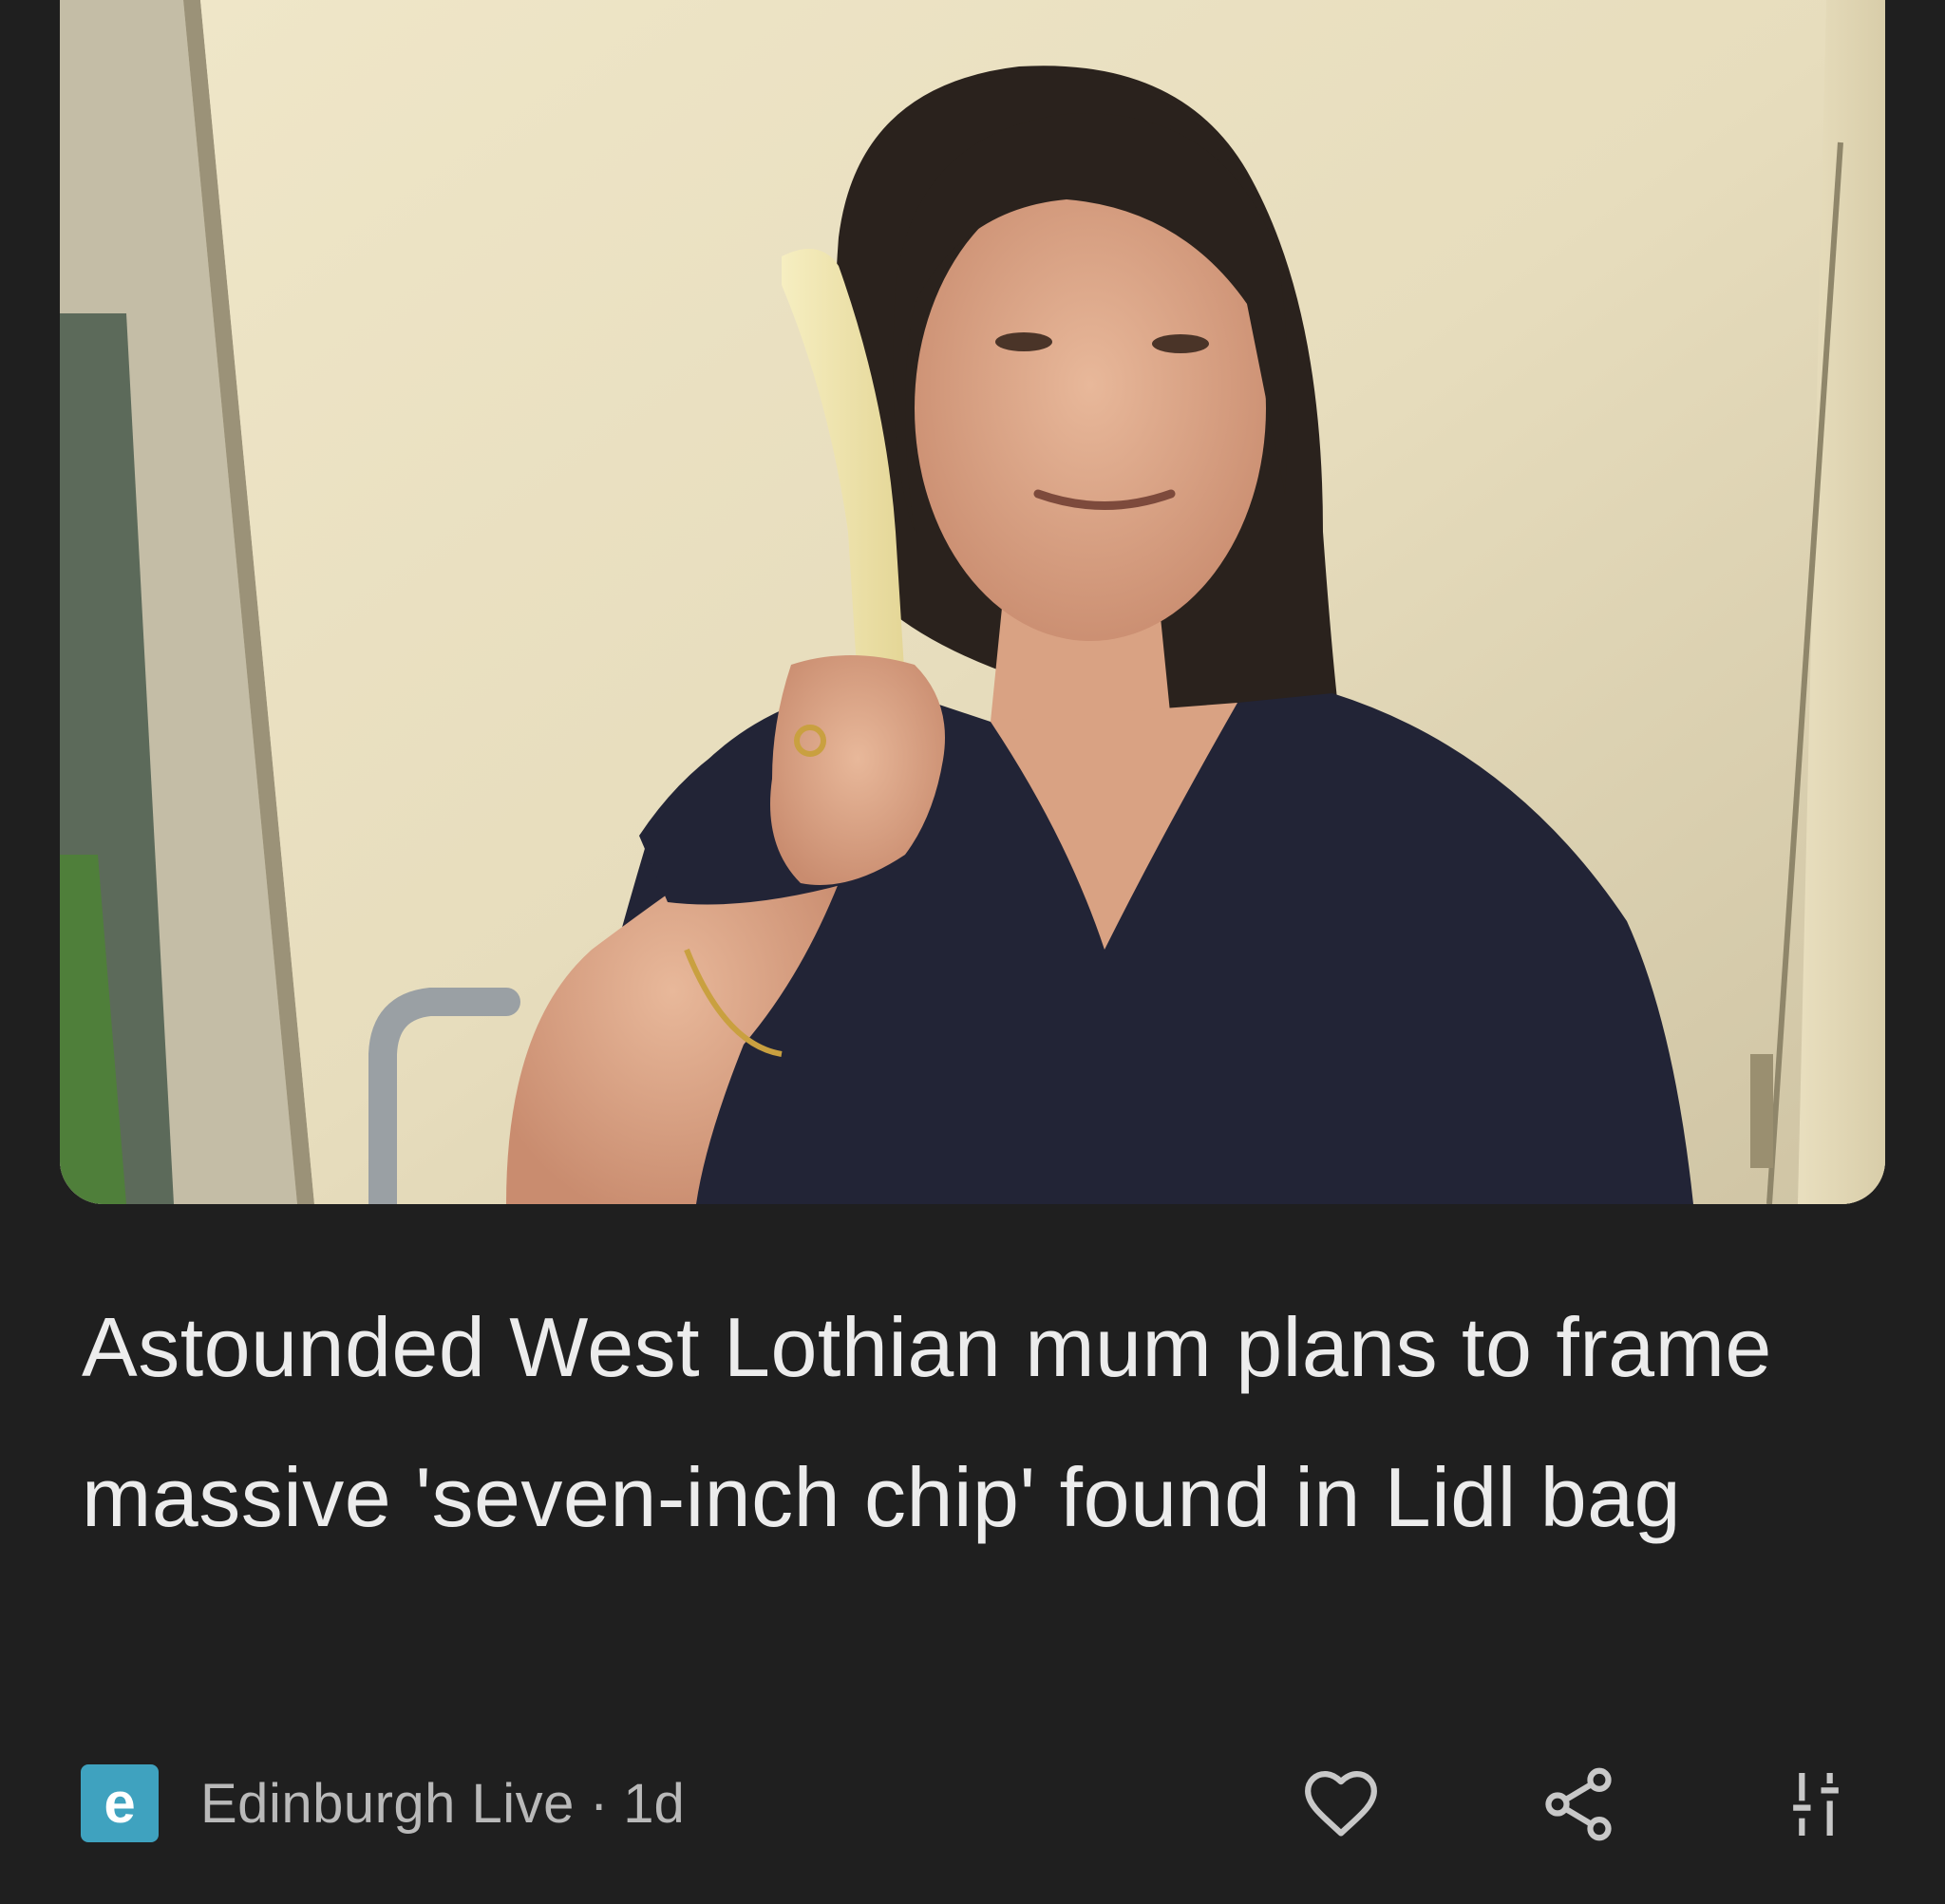 This screenshot has height=1904, width=1945. I want to click on share-icon, so click(1578, 1804).